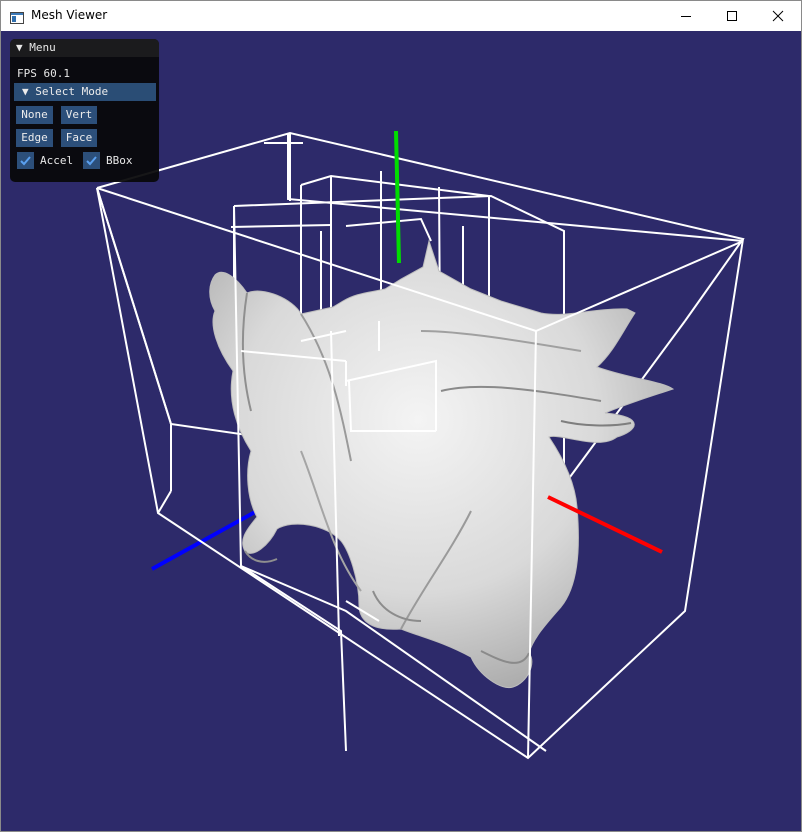 The height and width of the screenshot is (832, 802). Describe the element at coordinates (79, 115) in the screenshot. I see `vert-button: Vert` at that location.